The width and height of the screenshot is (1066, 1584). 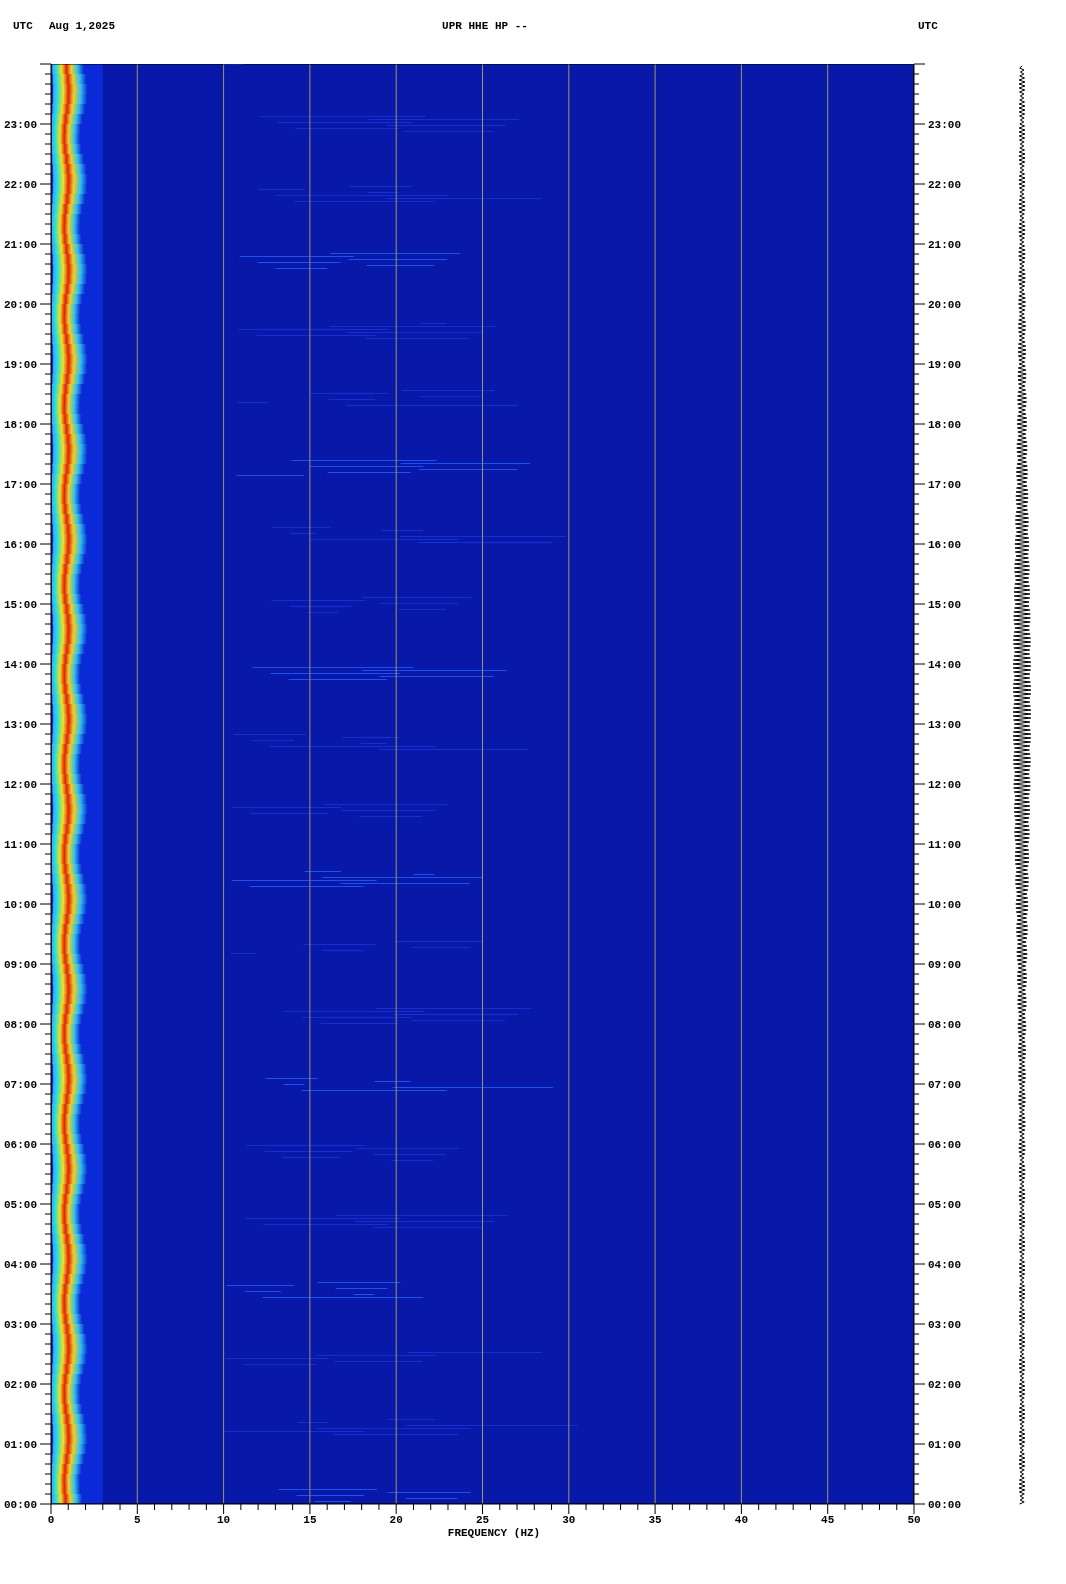 I want to click on date-label: Aug 1,2025, so click(x=82, y=26).